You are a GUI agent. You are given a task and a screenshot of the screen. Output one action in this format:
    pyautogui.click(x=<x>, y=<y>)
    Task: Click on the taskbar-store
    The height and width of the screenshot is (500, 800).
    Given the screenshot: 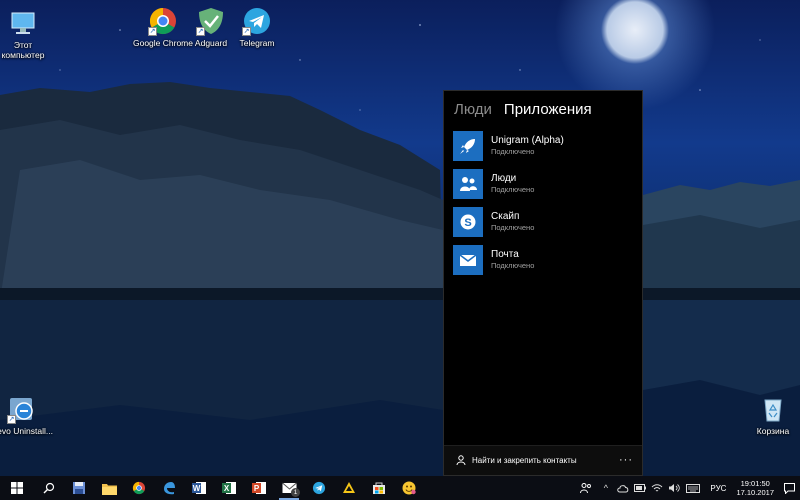 What is the action you would take?
    pyautogui.click(x=379, y=488)
    